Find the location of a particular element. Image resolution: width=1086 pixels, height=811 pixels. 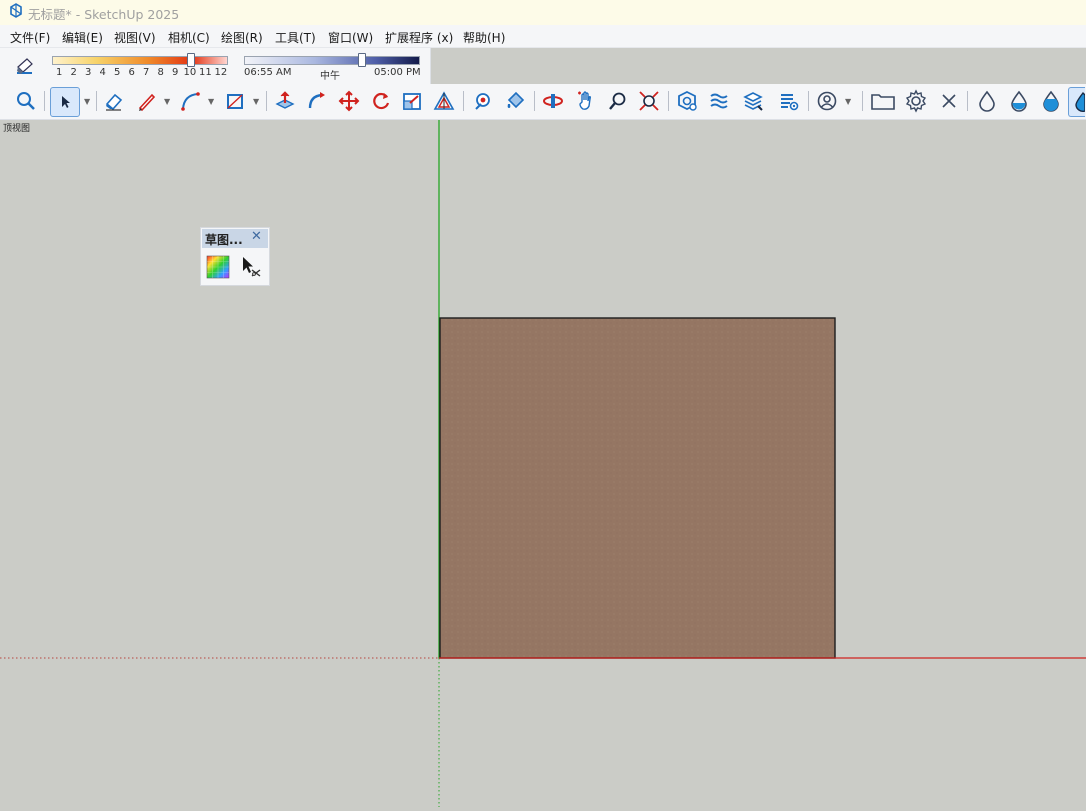

month-label: 11 is located at coordinates (205, 72).